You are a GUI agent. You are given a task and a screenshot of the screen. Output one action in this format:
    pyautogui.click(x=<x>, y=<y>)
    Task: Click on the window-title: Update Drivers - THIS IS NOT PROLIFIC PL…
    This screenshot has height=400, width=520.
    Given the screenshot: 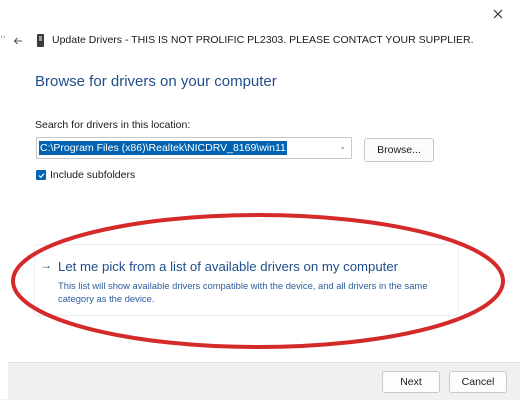 What is the action you would take?
    pyautogui.click(x=263, y=40)
    